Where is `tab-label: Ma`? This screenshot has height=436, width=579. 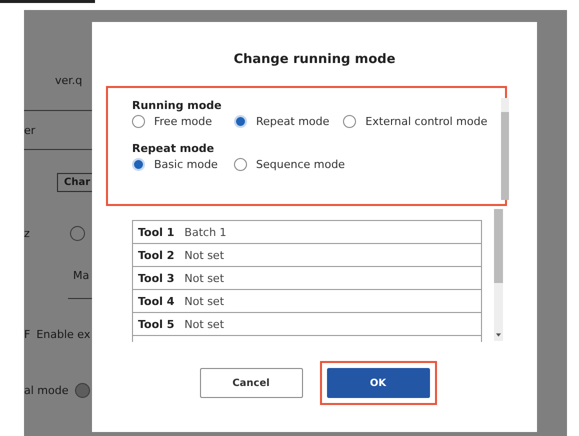 tab-label: Ma is located at coordinates (81, 275).